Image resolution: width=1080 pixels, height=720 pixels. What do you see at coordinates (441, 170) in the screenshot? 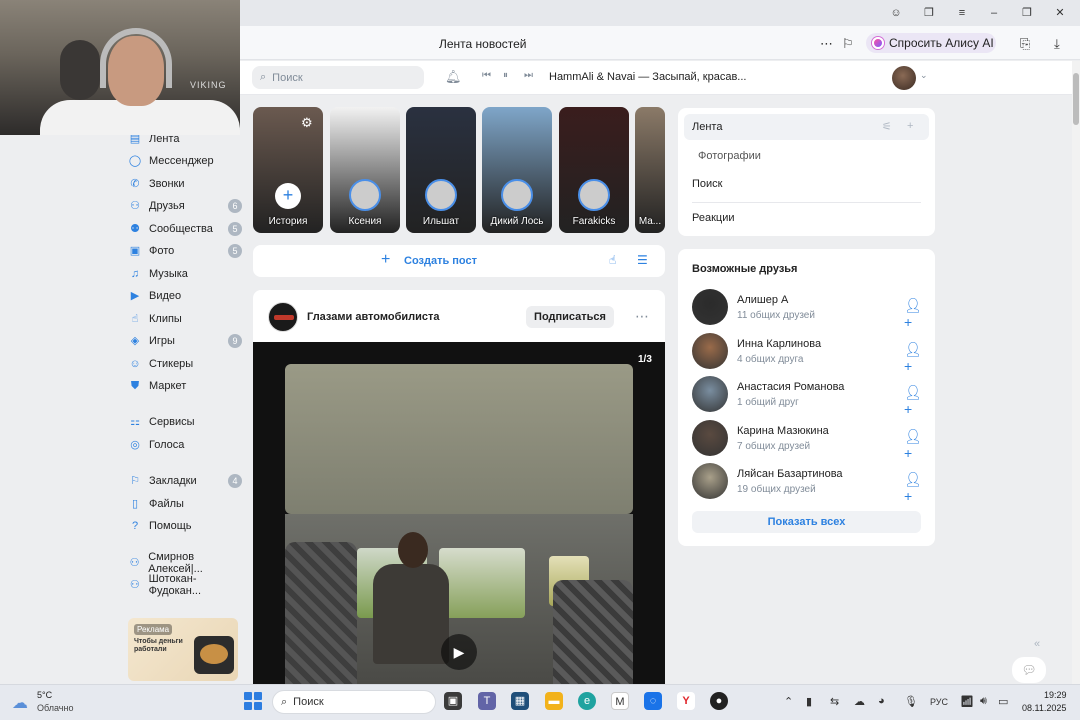
I see `story-card: Ильшат` at bounding box center [441, 170].